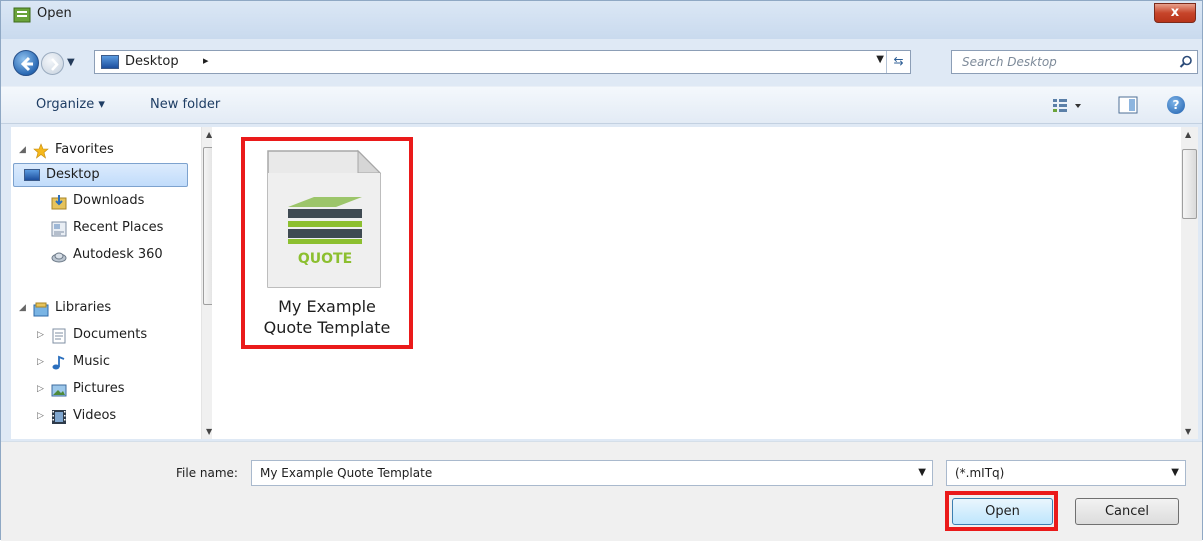 The width and height of the screenshot is (1203, 541). What do you see at coordinates (1066, 473) in the screenshot?
I see `file-type-select: (*.mITq) ▼` at bounding box center [1066, 473].